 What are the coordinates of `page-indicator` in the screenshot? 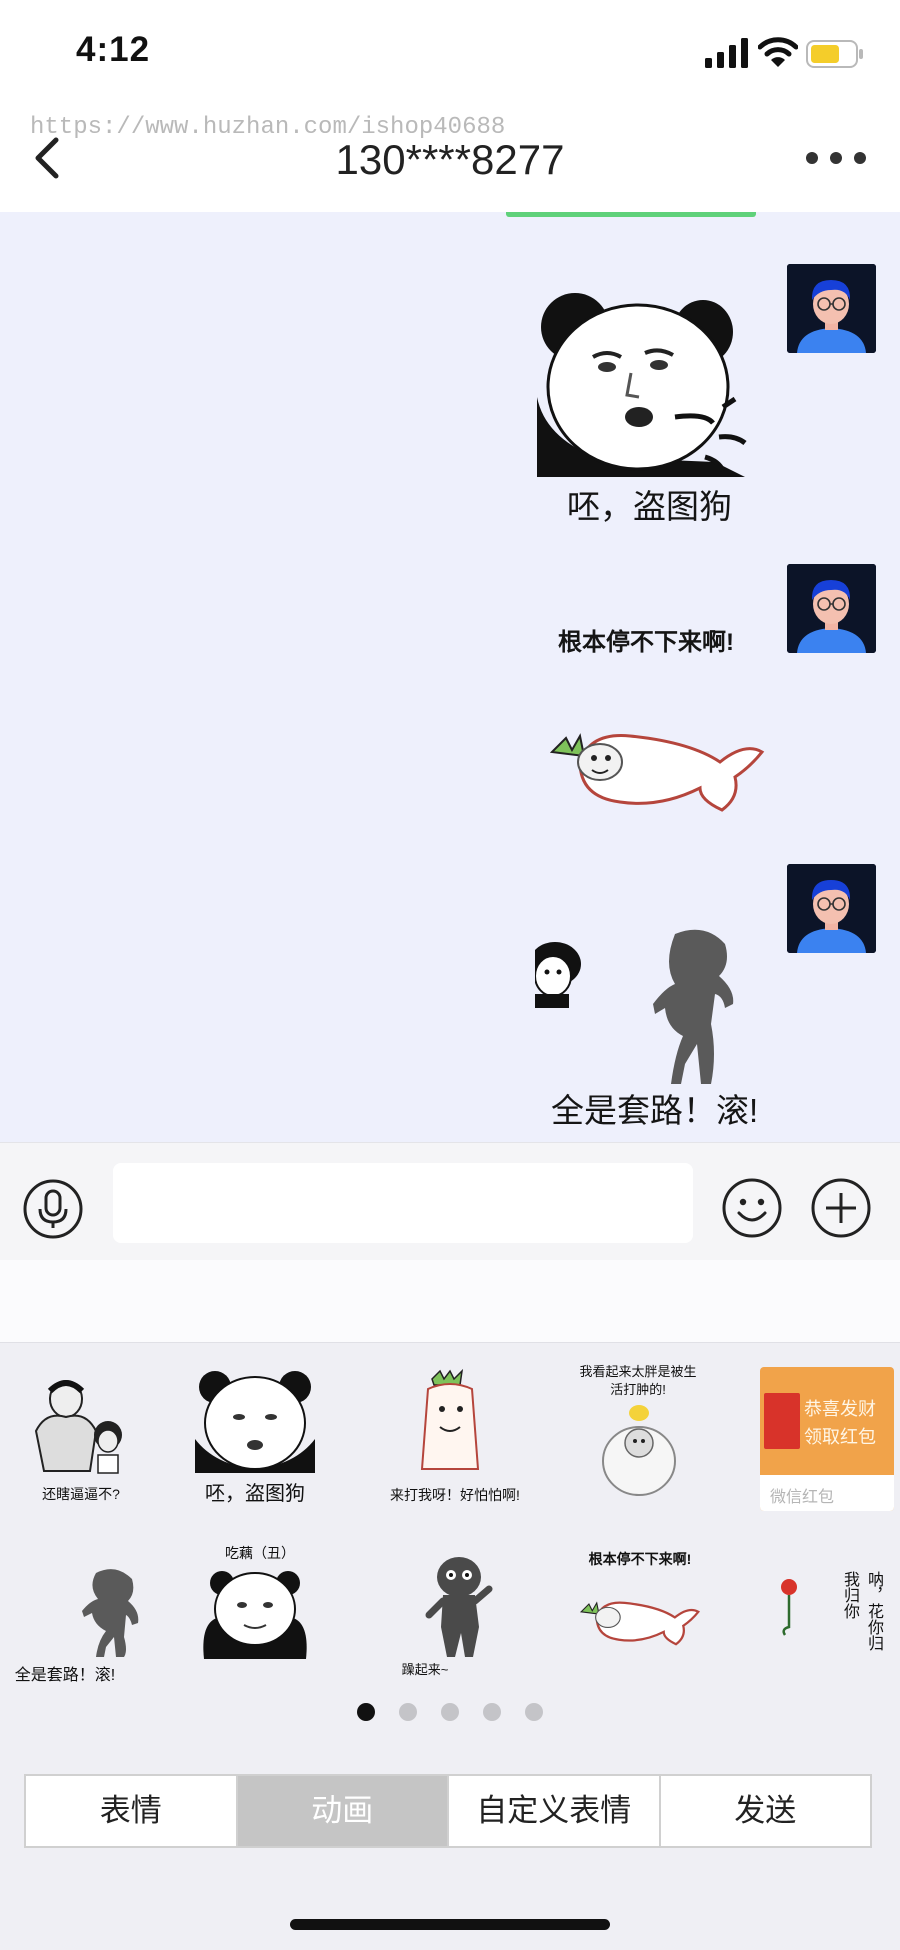 It's located at (450, 1714).